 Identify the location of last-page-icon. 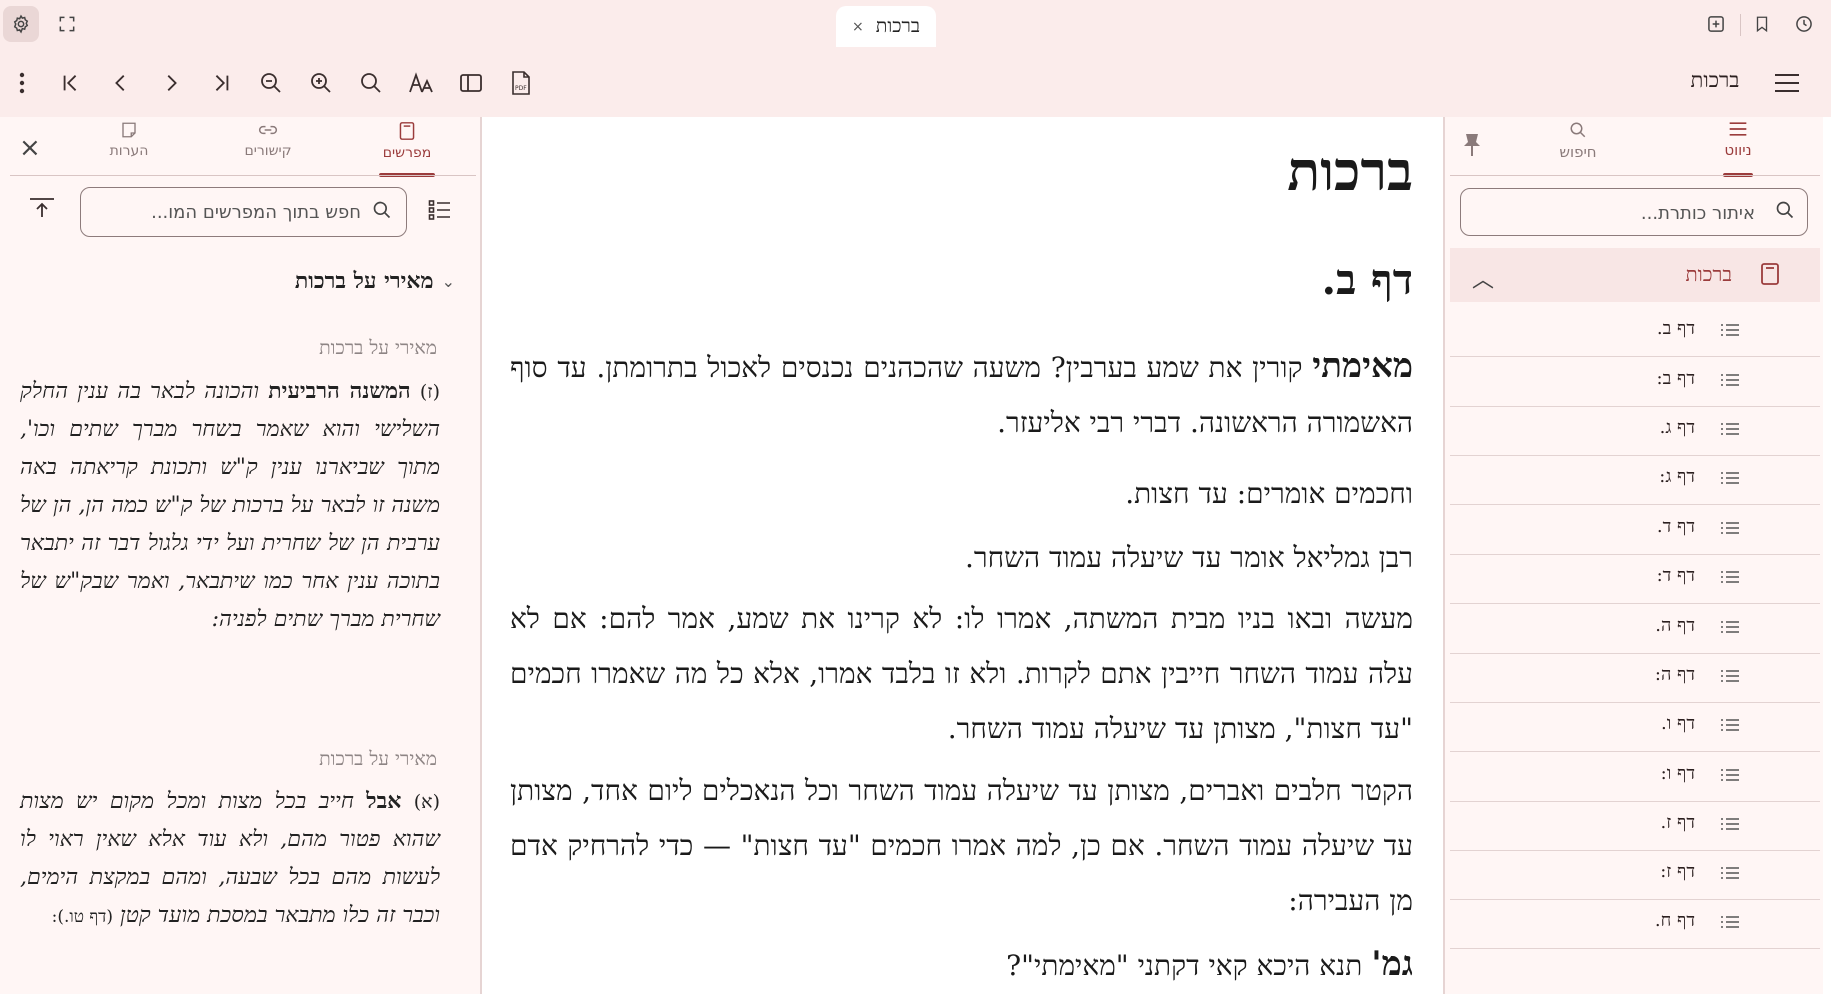
(221, 83).